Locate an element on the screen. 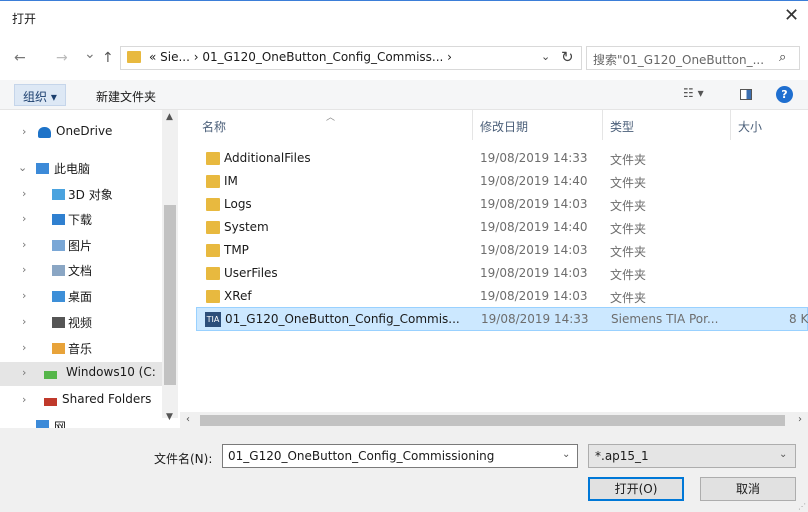  horizontal-scrollbar-thumb is located at coordinates (492, 420).